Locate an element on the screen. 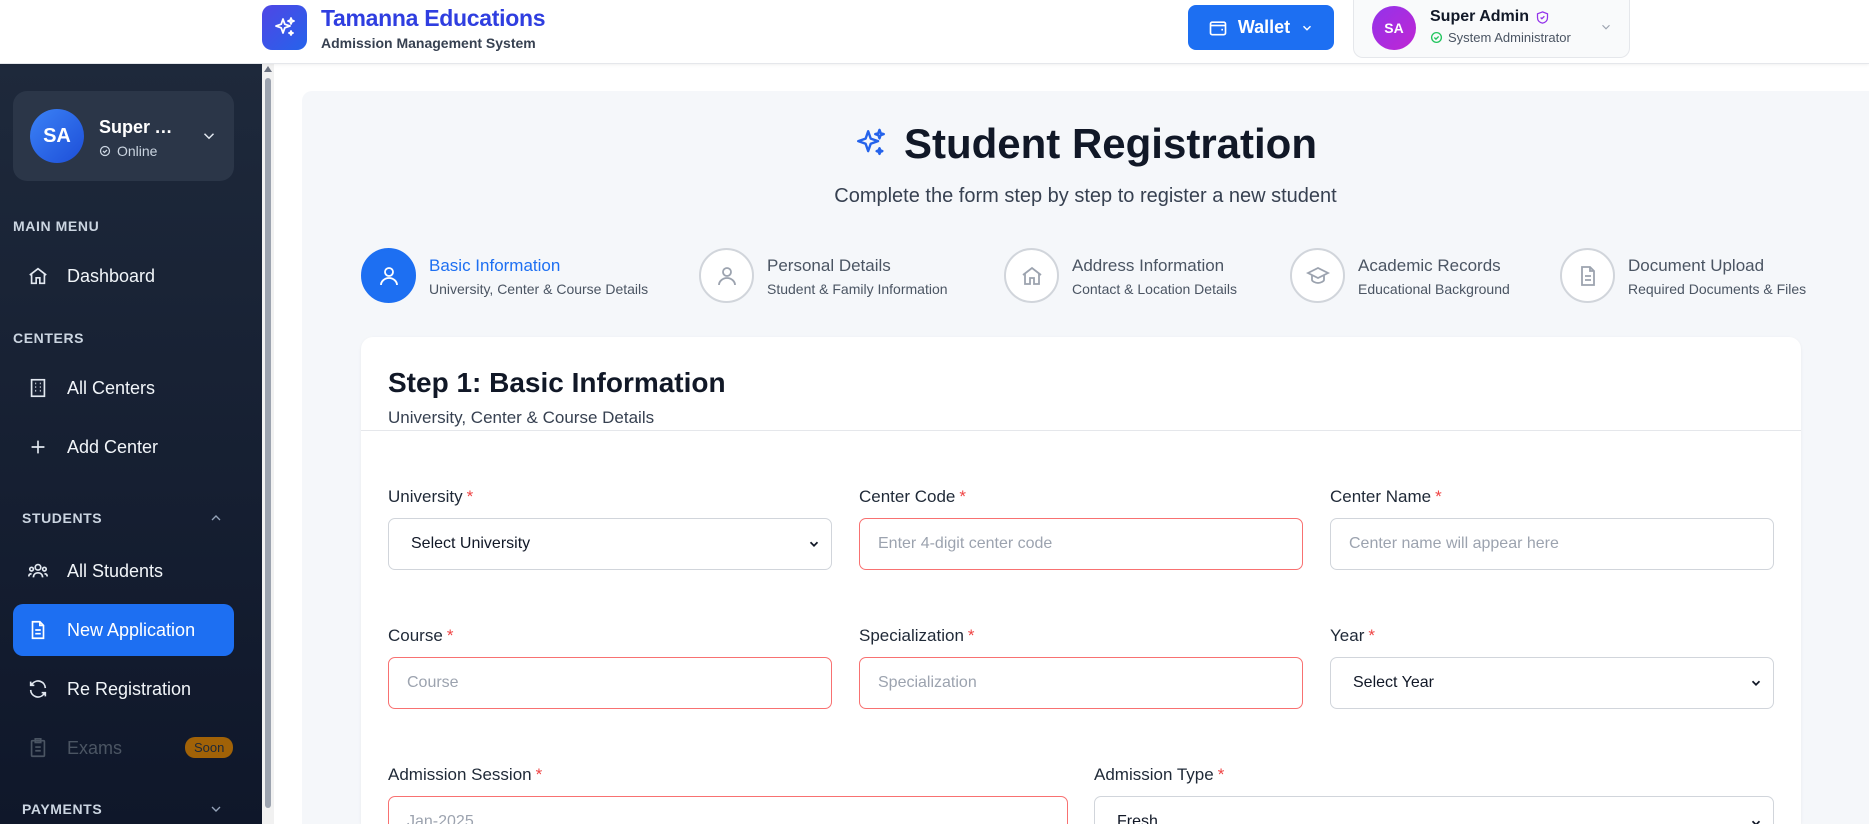 The image size is (1869, 824). profile-name: Super Admin is located at coordinates (141, 127).